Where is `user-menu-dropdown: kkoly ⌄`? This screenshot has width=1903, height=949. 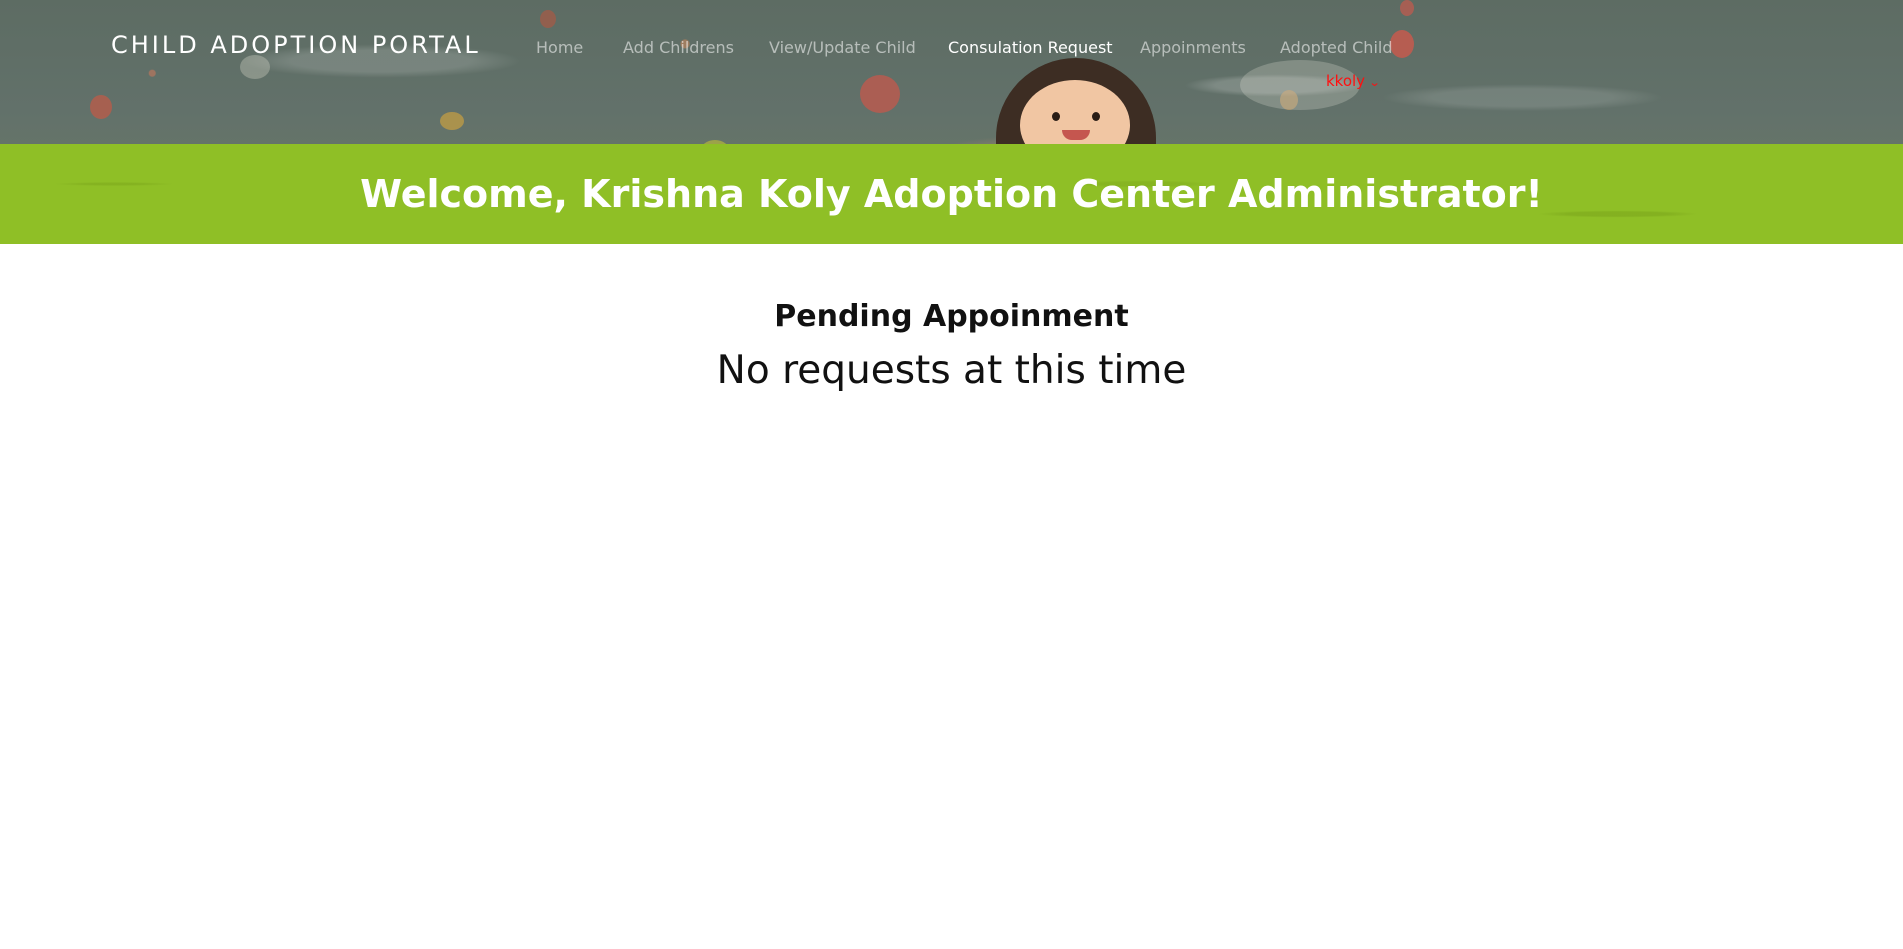 user-menu-dropdown: kkoly ⌄ is located at coordinates (1353, 81).